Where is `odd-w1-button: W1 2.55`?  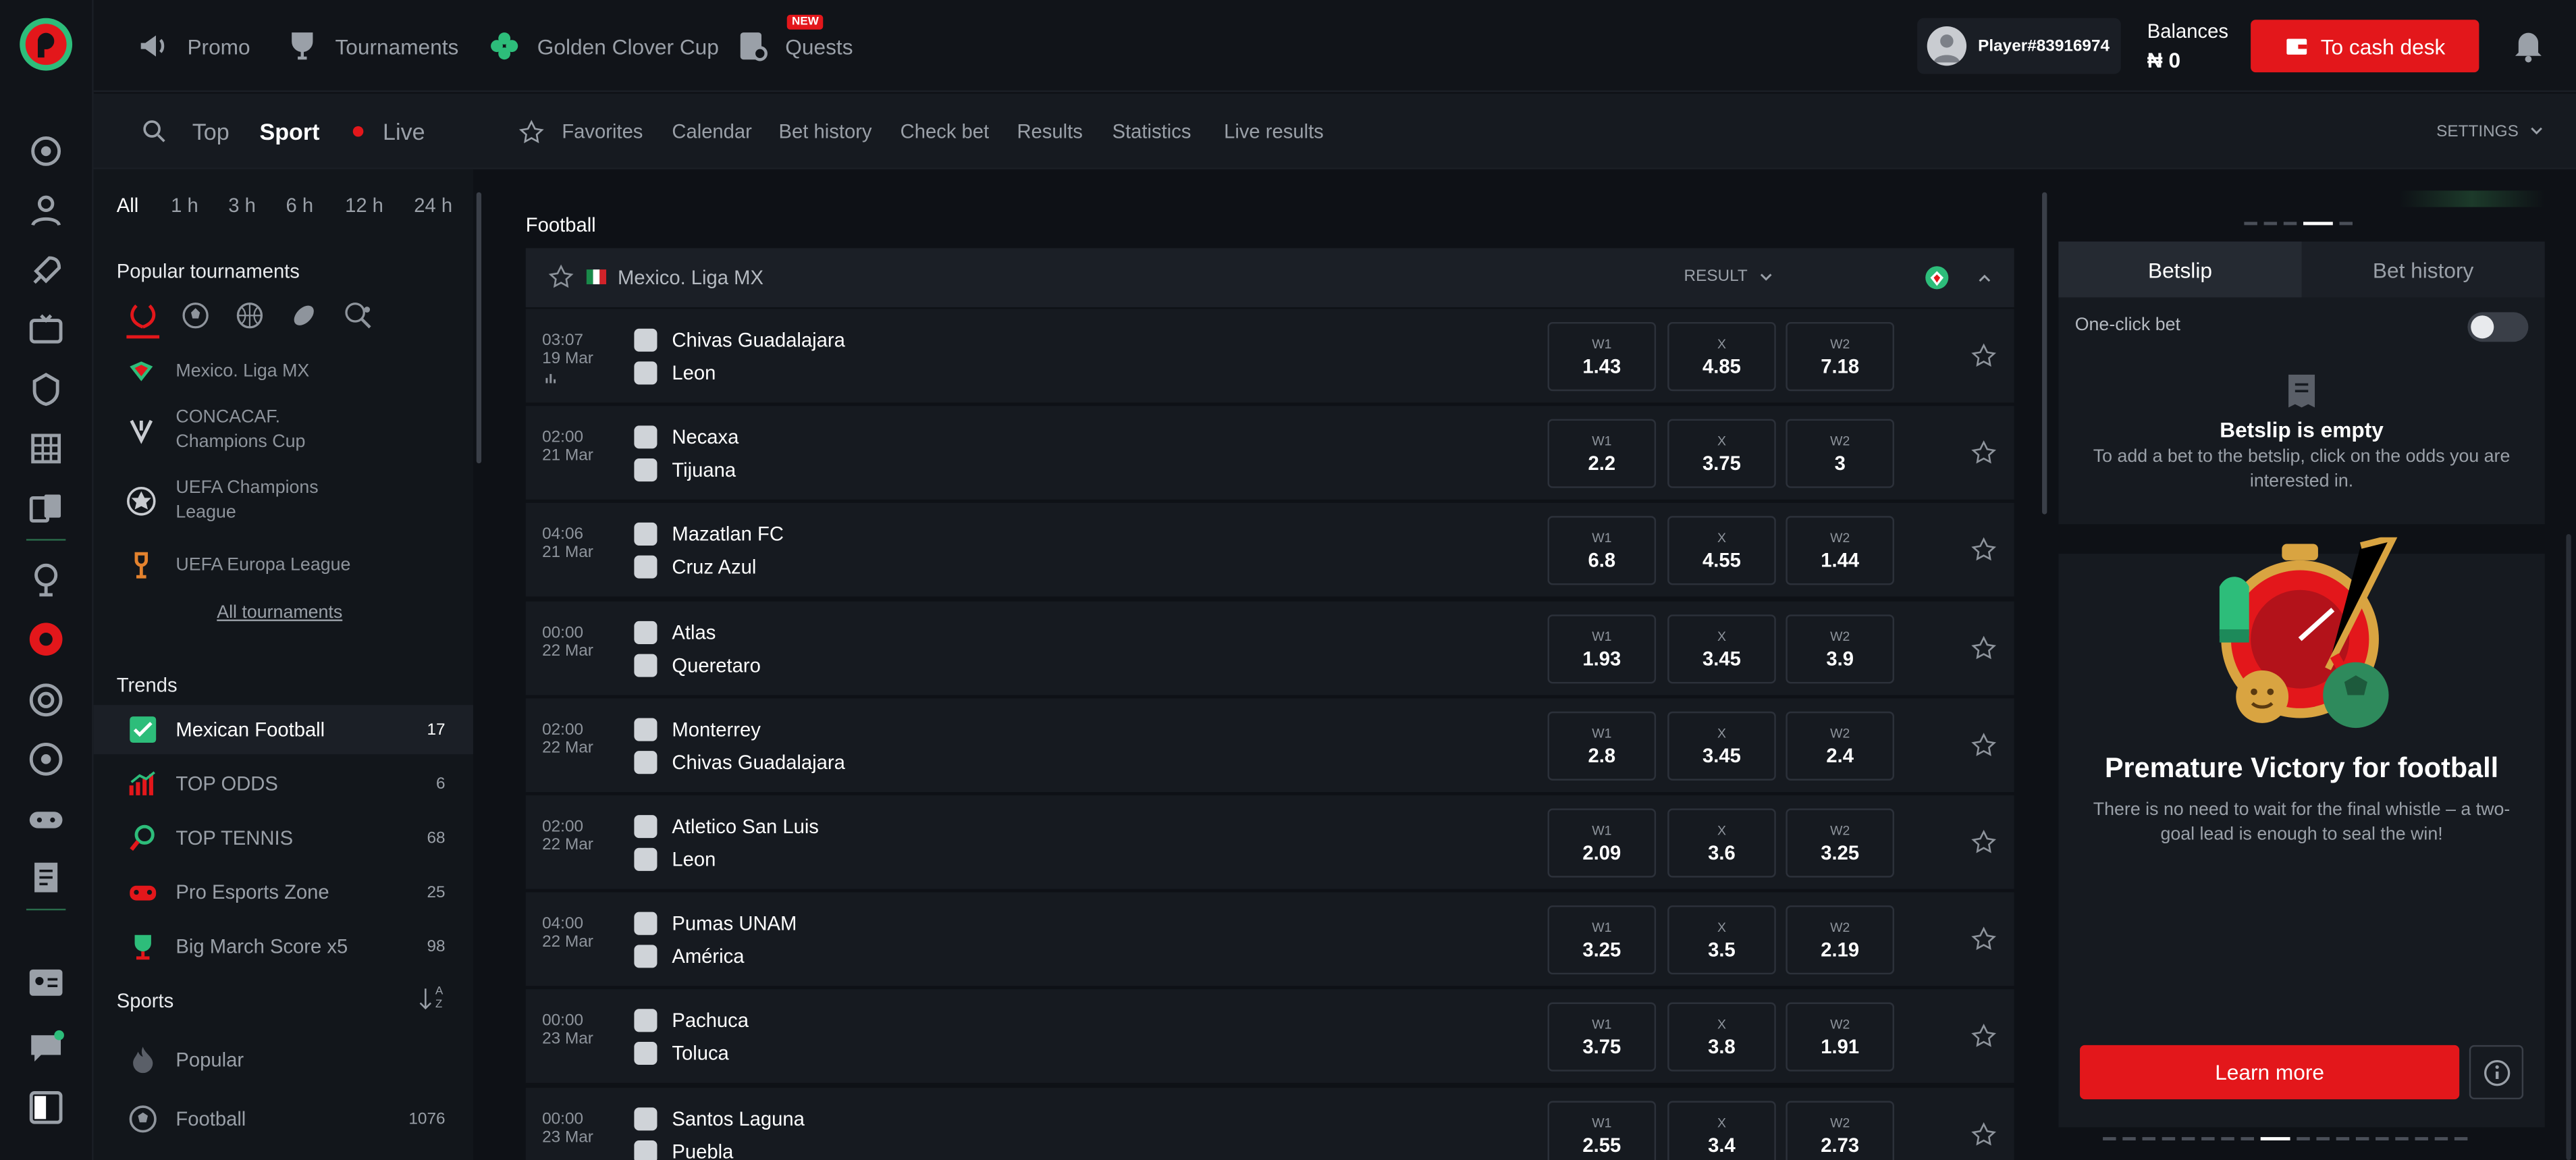 odd-w1-button: W1 2.55 is located at coordinates (1602, 1130).